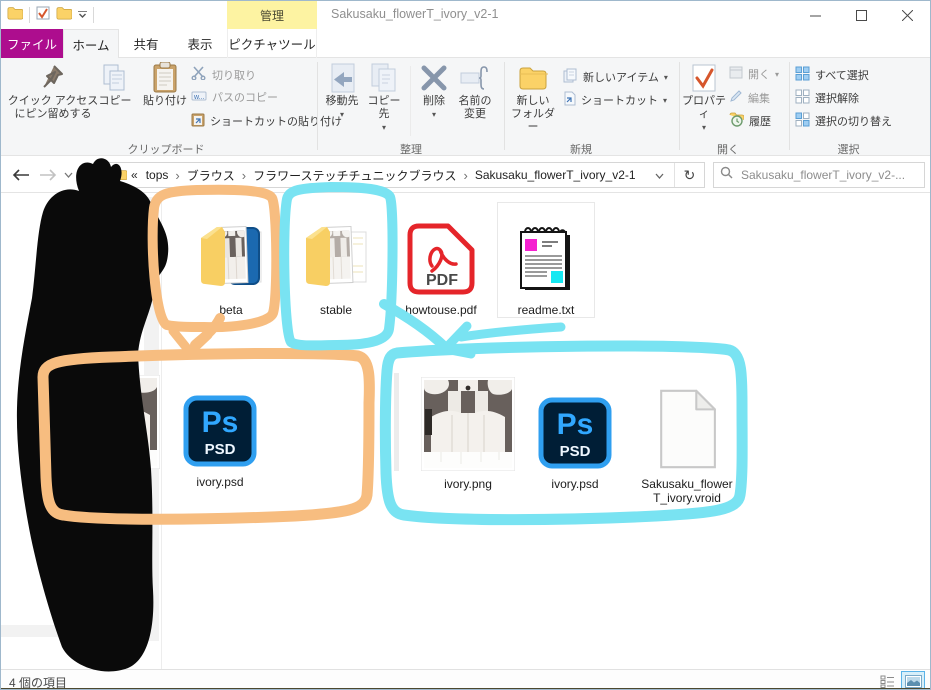  Describe the element at coordinates (615, 77) in the screenshot. I see `new-item-button: 新しいアイテム ▾` at that location.